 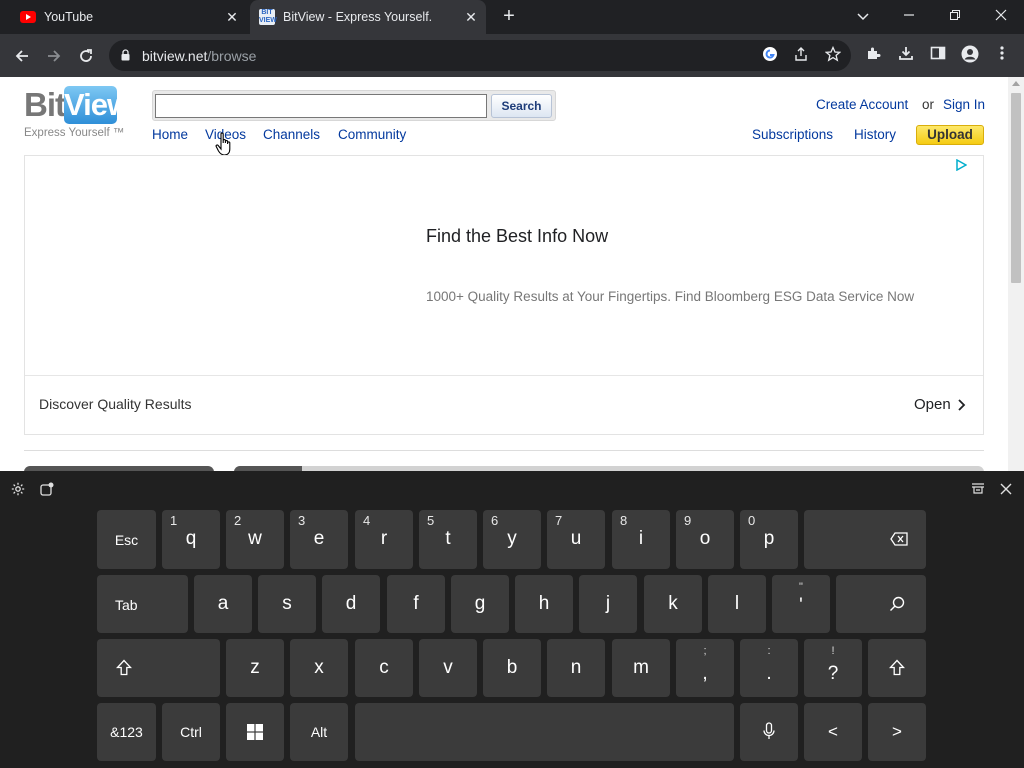 I want to click on nav-home: Home, so click(x=170, y=134).